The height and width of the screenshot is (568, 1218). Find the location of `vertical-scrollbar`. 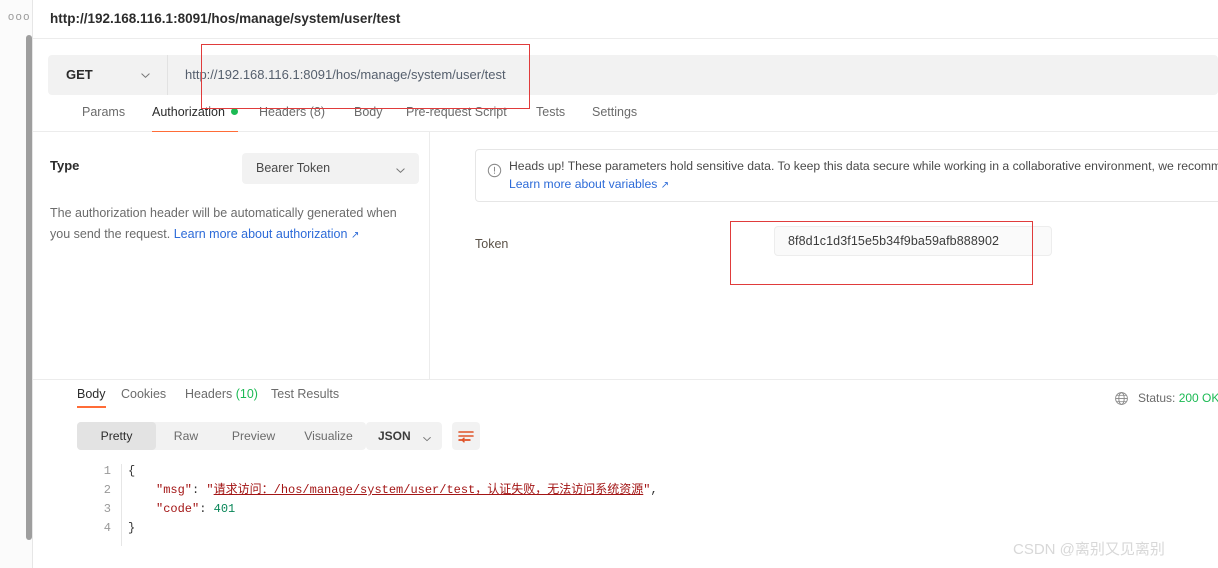

vertical-scrollbar is located at coordinates (29, 287).